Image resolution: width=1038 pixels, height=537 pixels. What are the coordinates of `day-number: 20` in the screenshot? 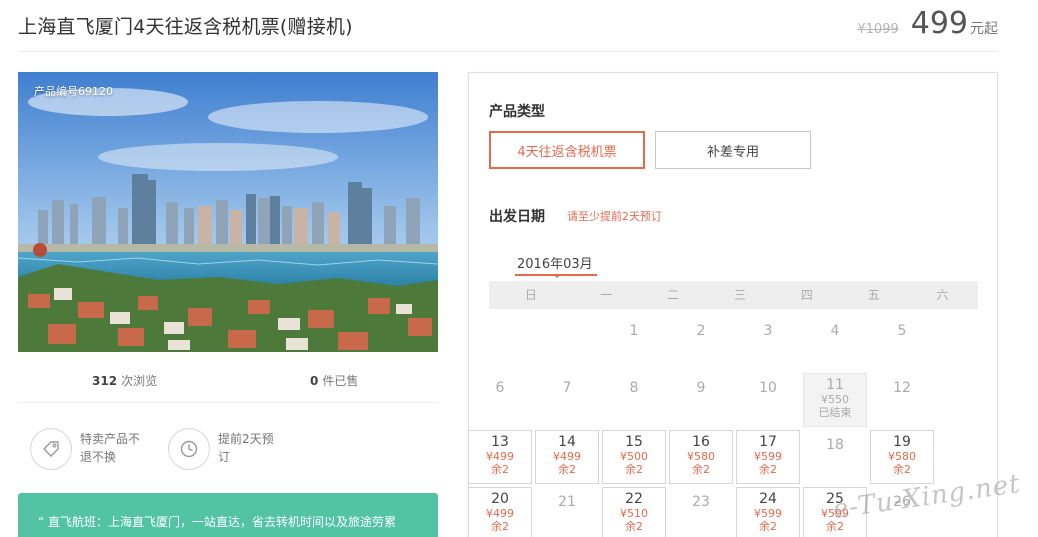 It's located at (500, 499).